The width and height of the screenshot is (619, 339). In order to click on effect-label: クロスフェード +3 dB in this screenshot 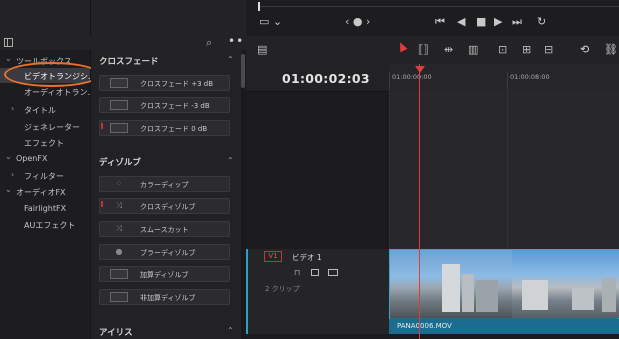, I will do `click(177, 84)`.